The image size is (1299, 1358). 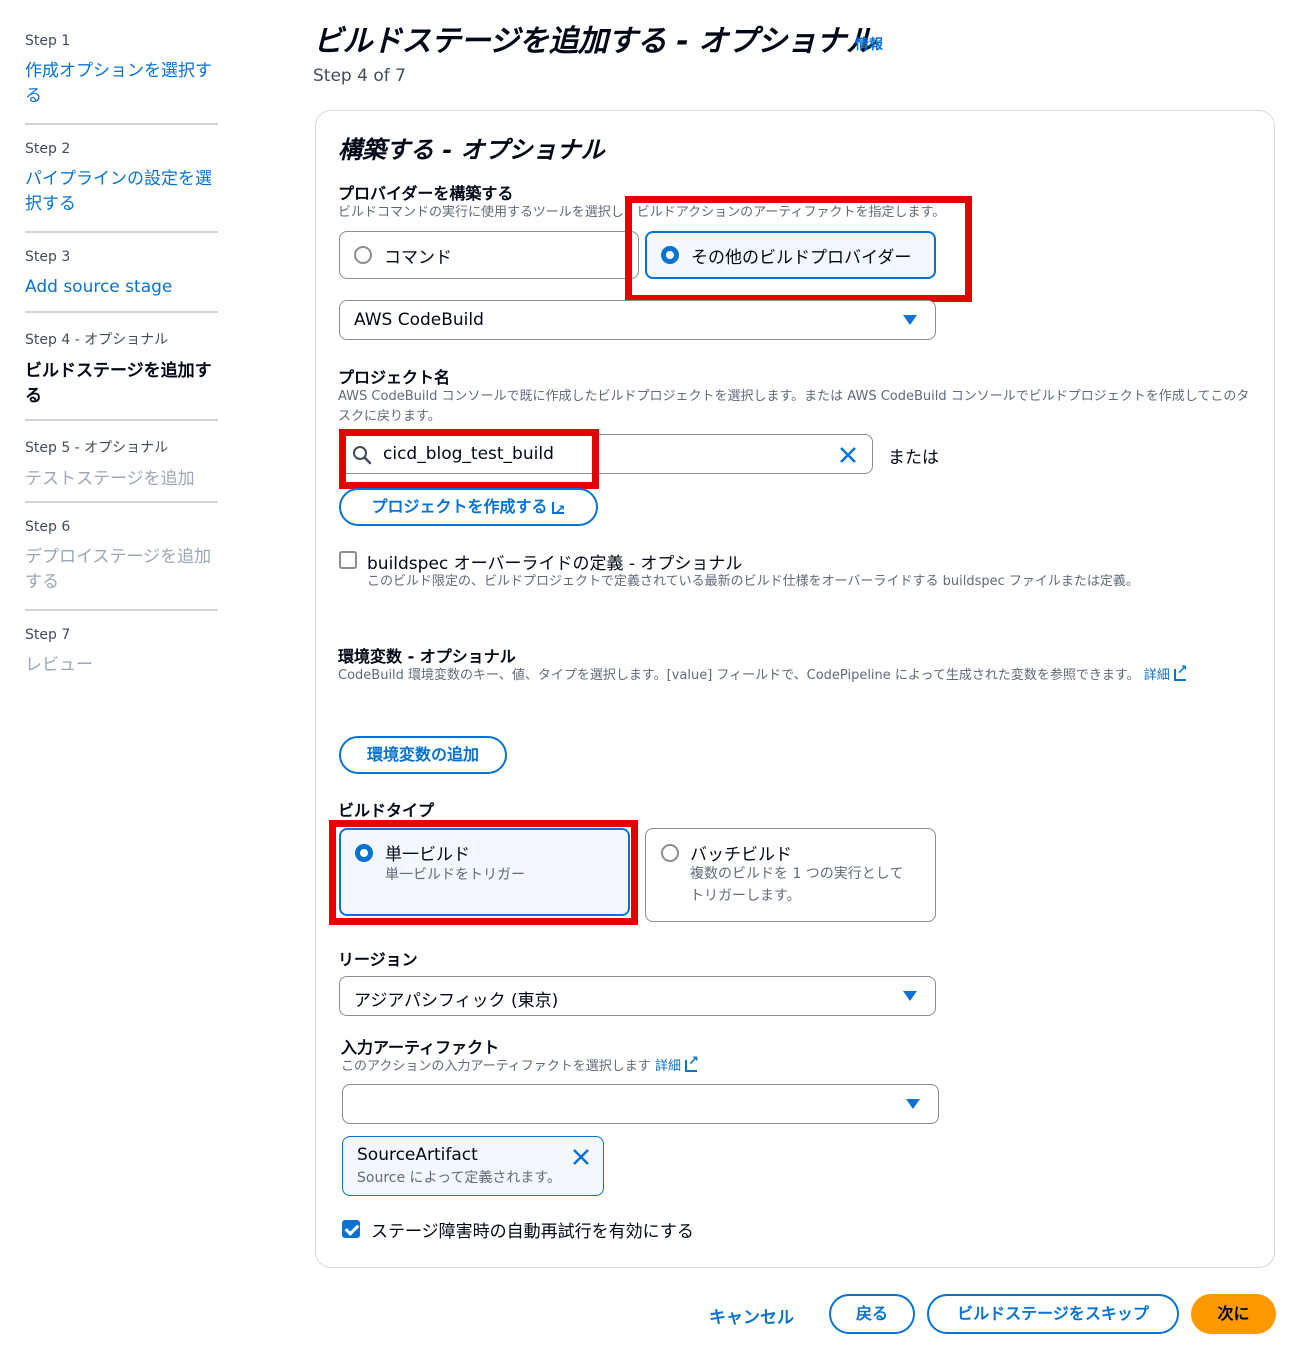 What do you see at coordinates (359, 76) in the screenshot?
I see `page-step-indicator: Step 4 of 7` at bounding box center [359, 76].